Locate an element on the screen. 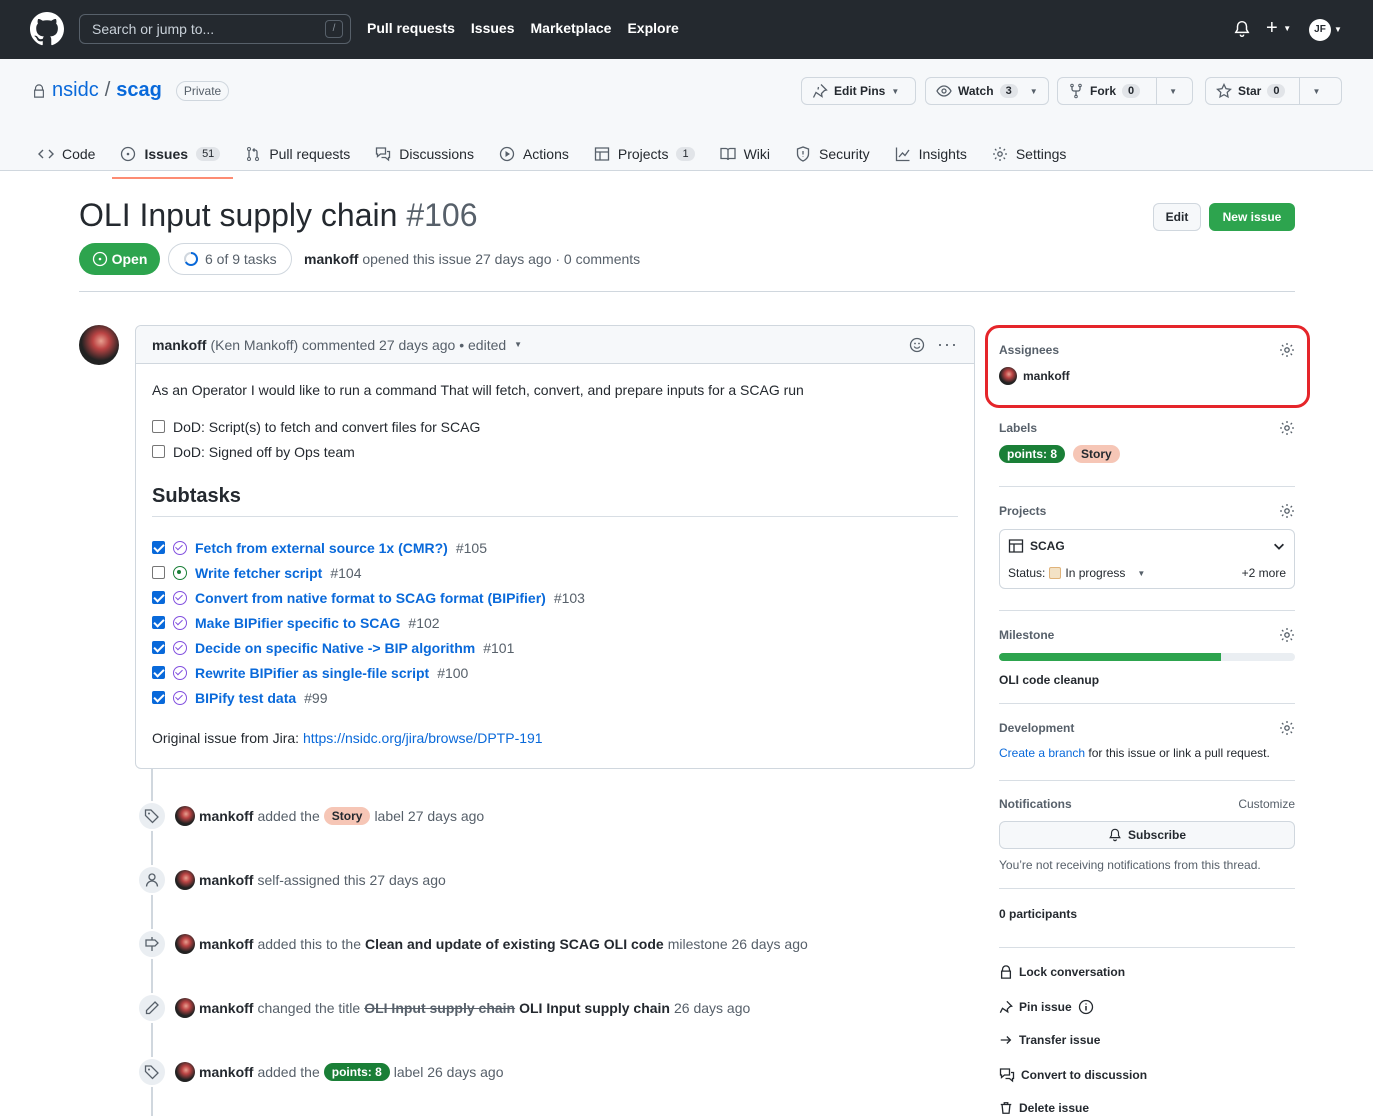 The width and height of the screenshot is (1373, 1116). subtask-link: Rewrite BIPifier as single-file script is located at coordinates (312, 673).